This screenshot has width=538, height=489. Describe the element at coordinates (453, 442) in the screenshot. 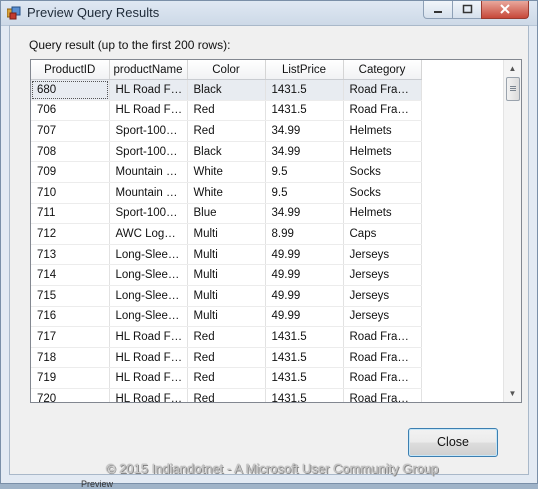

I see `close-button: Close` at that location.